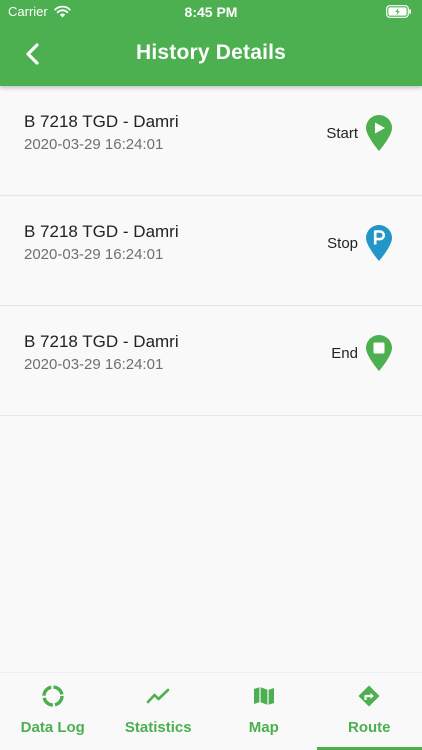 The height and width of the screenshot is (750, 422). I want to click on bottom-nav: Data Log Statistics Map Route, so click(211, 711).